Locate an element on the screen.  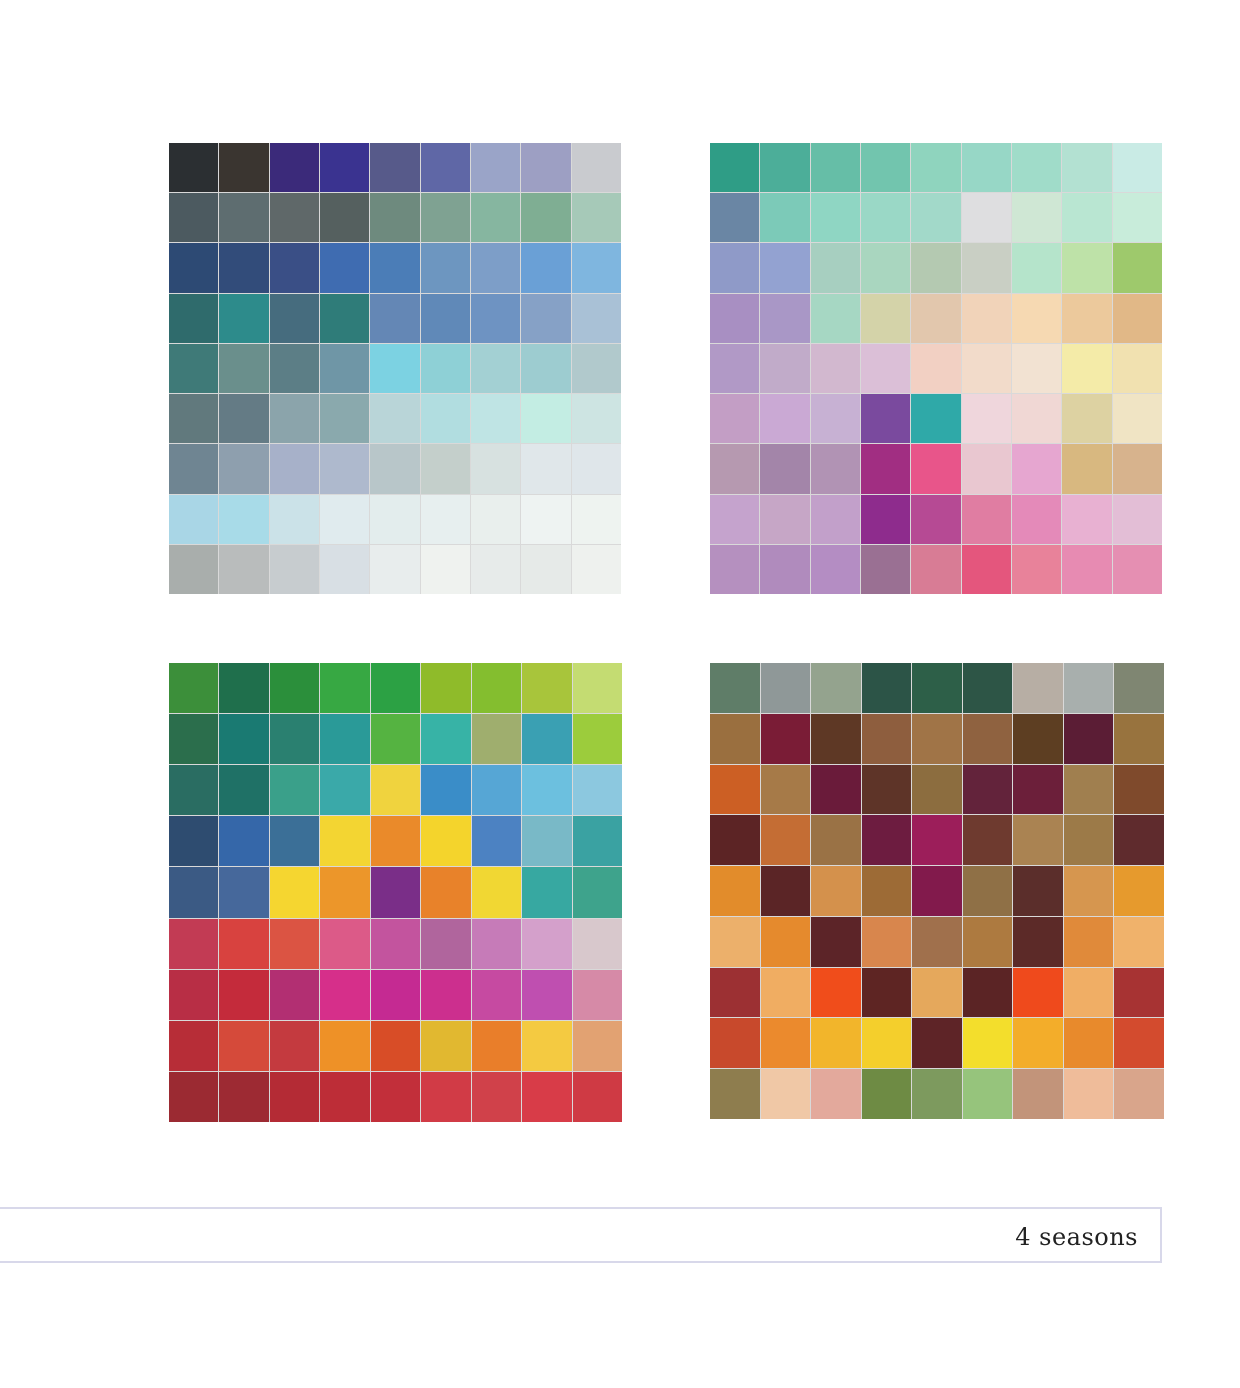
caption-bar: 4 seasons is located at coordinates (581, 1235).